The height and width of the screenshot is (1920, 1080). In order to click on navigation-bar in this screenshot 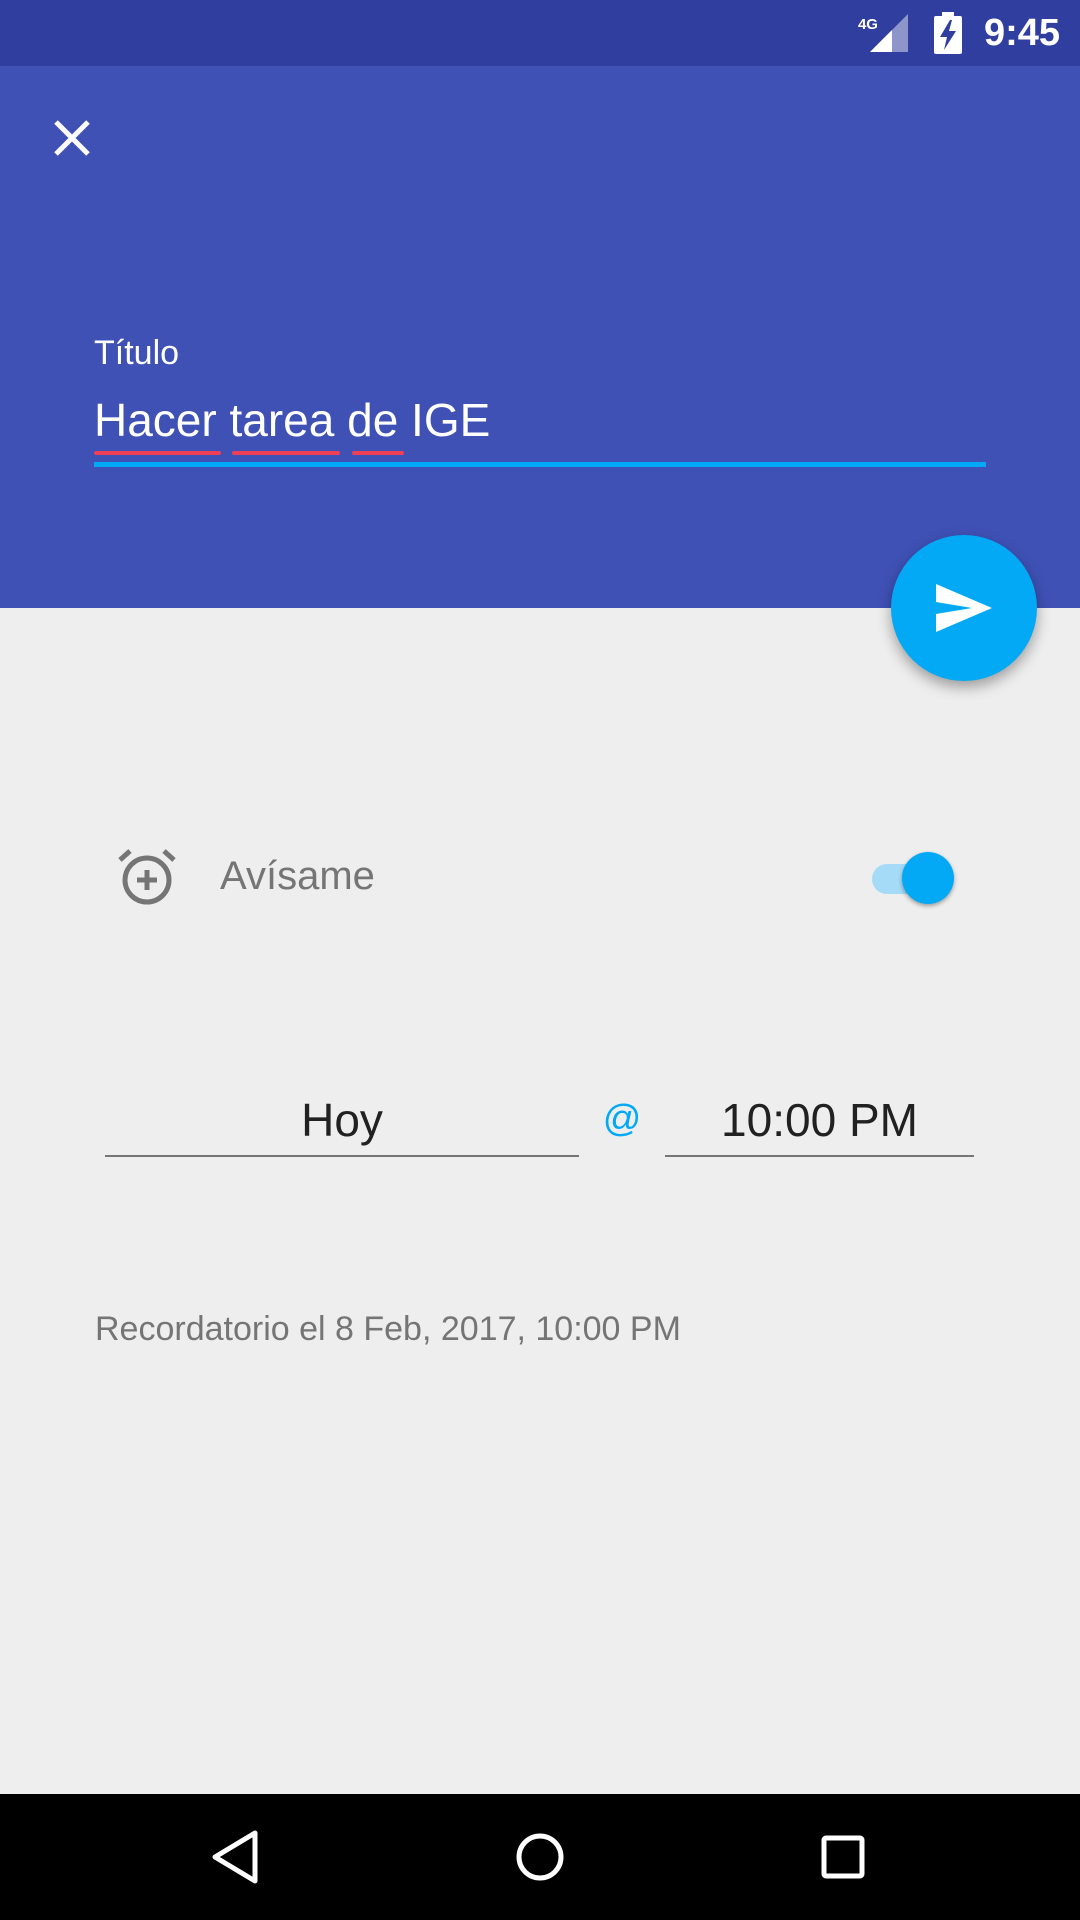, I will do `click(540, 1857)`.